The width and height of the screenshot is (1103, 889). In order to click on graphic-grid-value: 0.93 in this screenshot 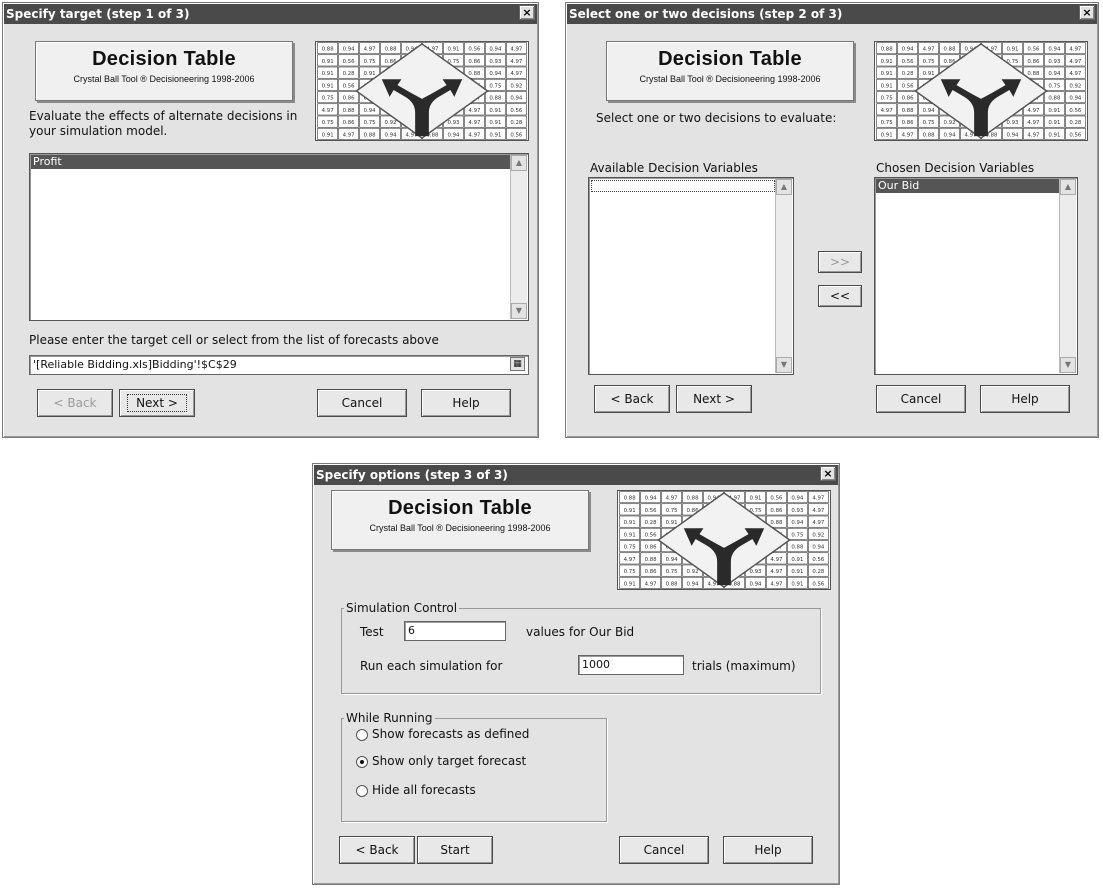, I will do `click(755, 572)`.